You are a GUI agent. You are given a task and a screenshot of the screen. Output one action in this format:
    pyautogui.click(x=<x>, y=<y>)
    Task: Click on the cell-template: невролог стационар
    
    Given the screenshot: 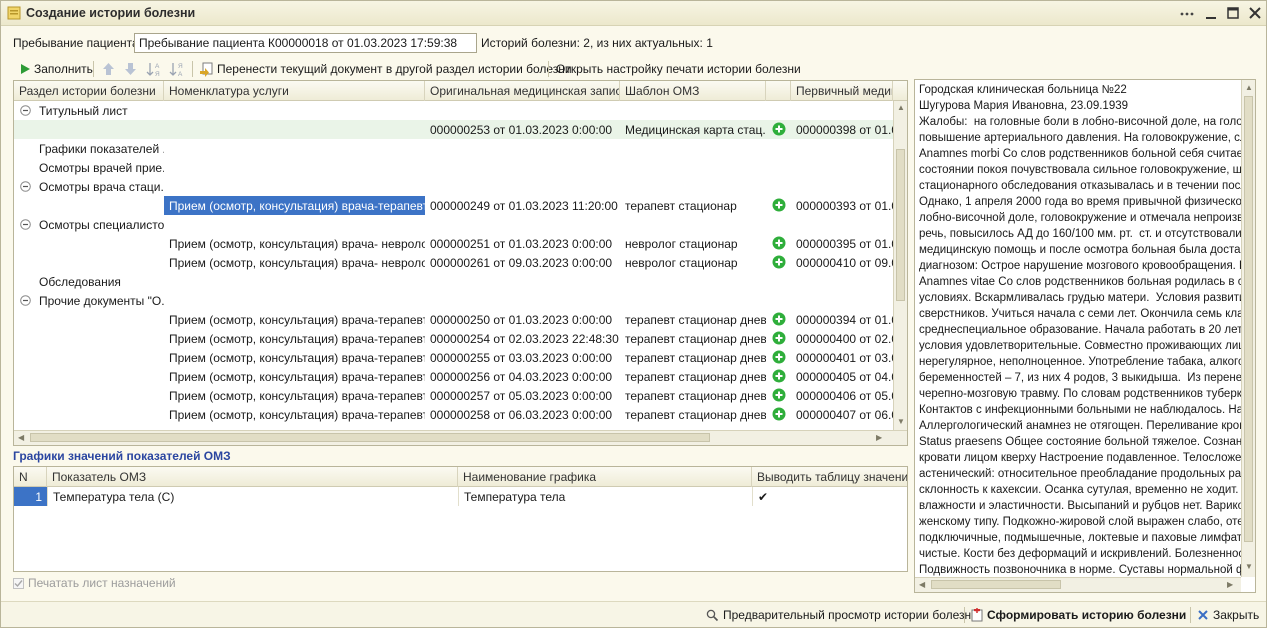 What is the action you would take?
    pyautogui.click(x=681, y=244)
    